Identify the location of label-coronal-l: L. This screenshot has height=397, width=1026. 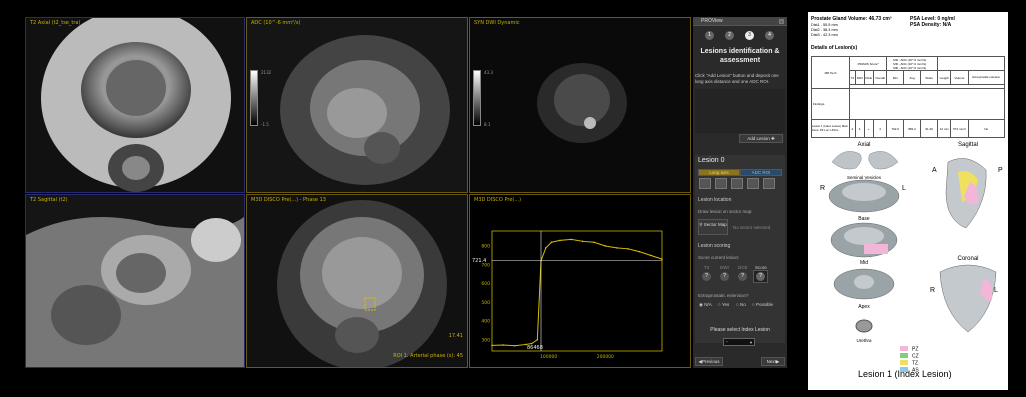
(996, 290).